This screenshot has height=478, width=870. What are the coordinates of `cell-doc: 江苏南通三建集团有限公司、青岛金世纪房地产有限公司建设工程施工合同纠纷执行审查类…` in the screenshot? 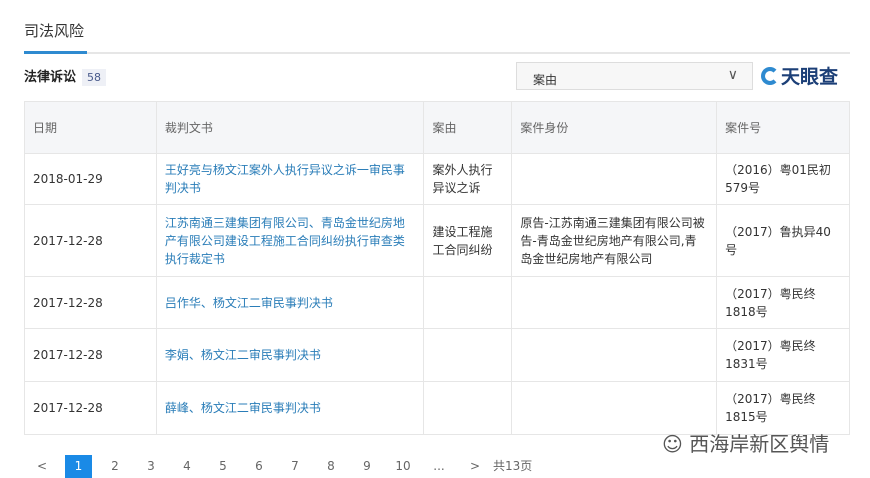 It's located at (290, 240).